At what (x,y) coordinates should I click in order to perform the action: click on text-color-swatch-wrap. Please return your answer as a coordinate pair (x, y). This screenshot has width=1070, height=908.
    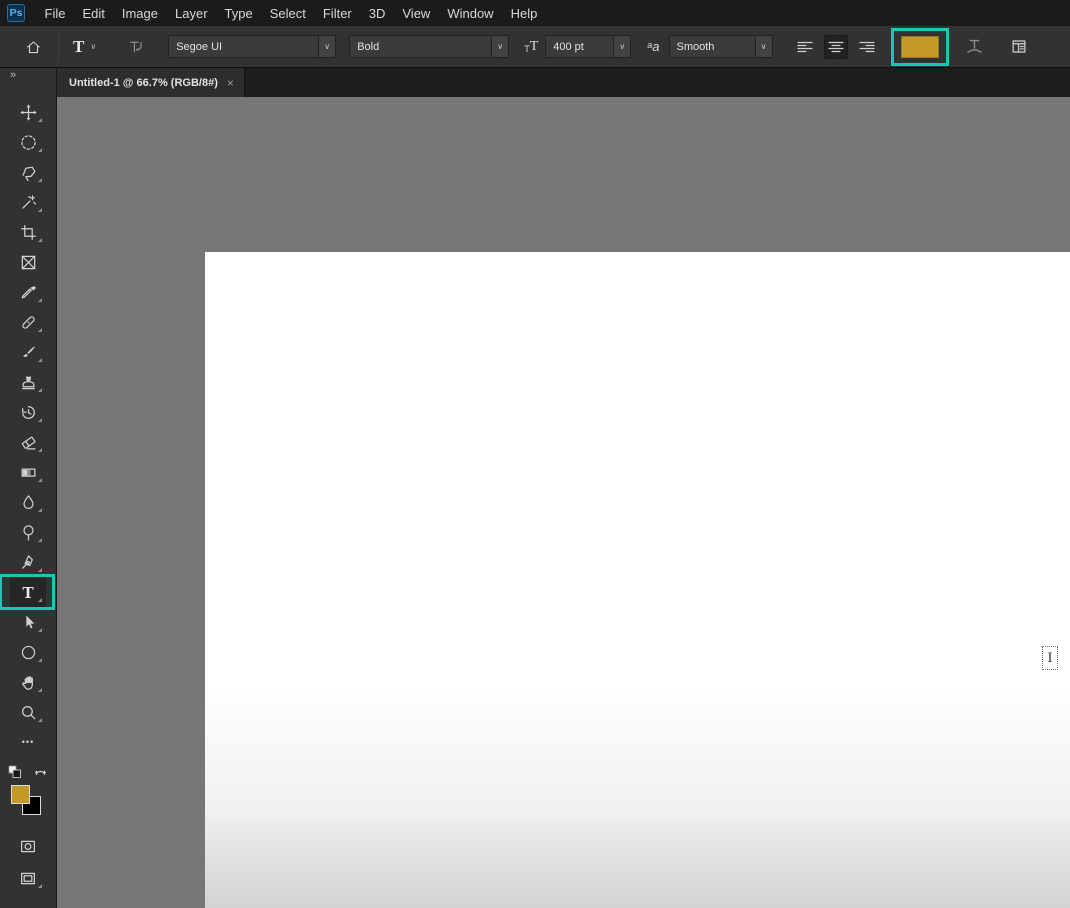
    Looking at the image, I should click on (919, 46).